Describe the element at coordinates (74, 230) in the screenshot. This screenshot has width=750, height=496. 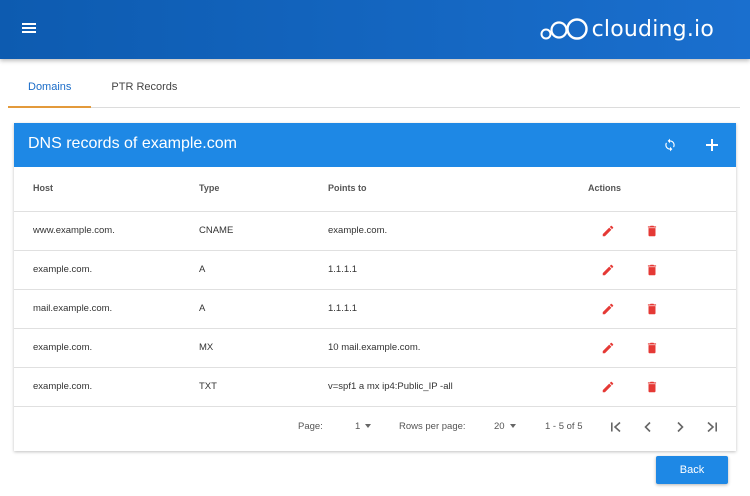
I see `cell-host: www.example.com.` at that location.